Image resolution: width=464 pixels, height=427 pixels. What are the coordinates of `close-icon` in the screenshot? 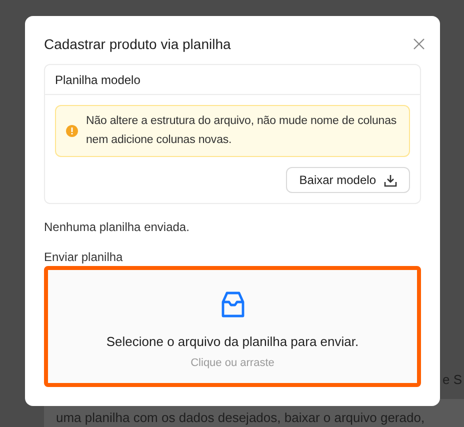 It's located at (419, 44).